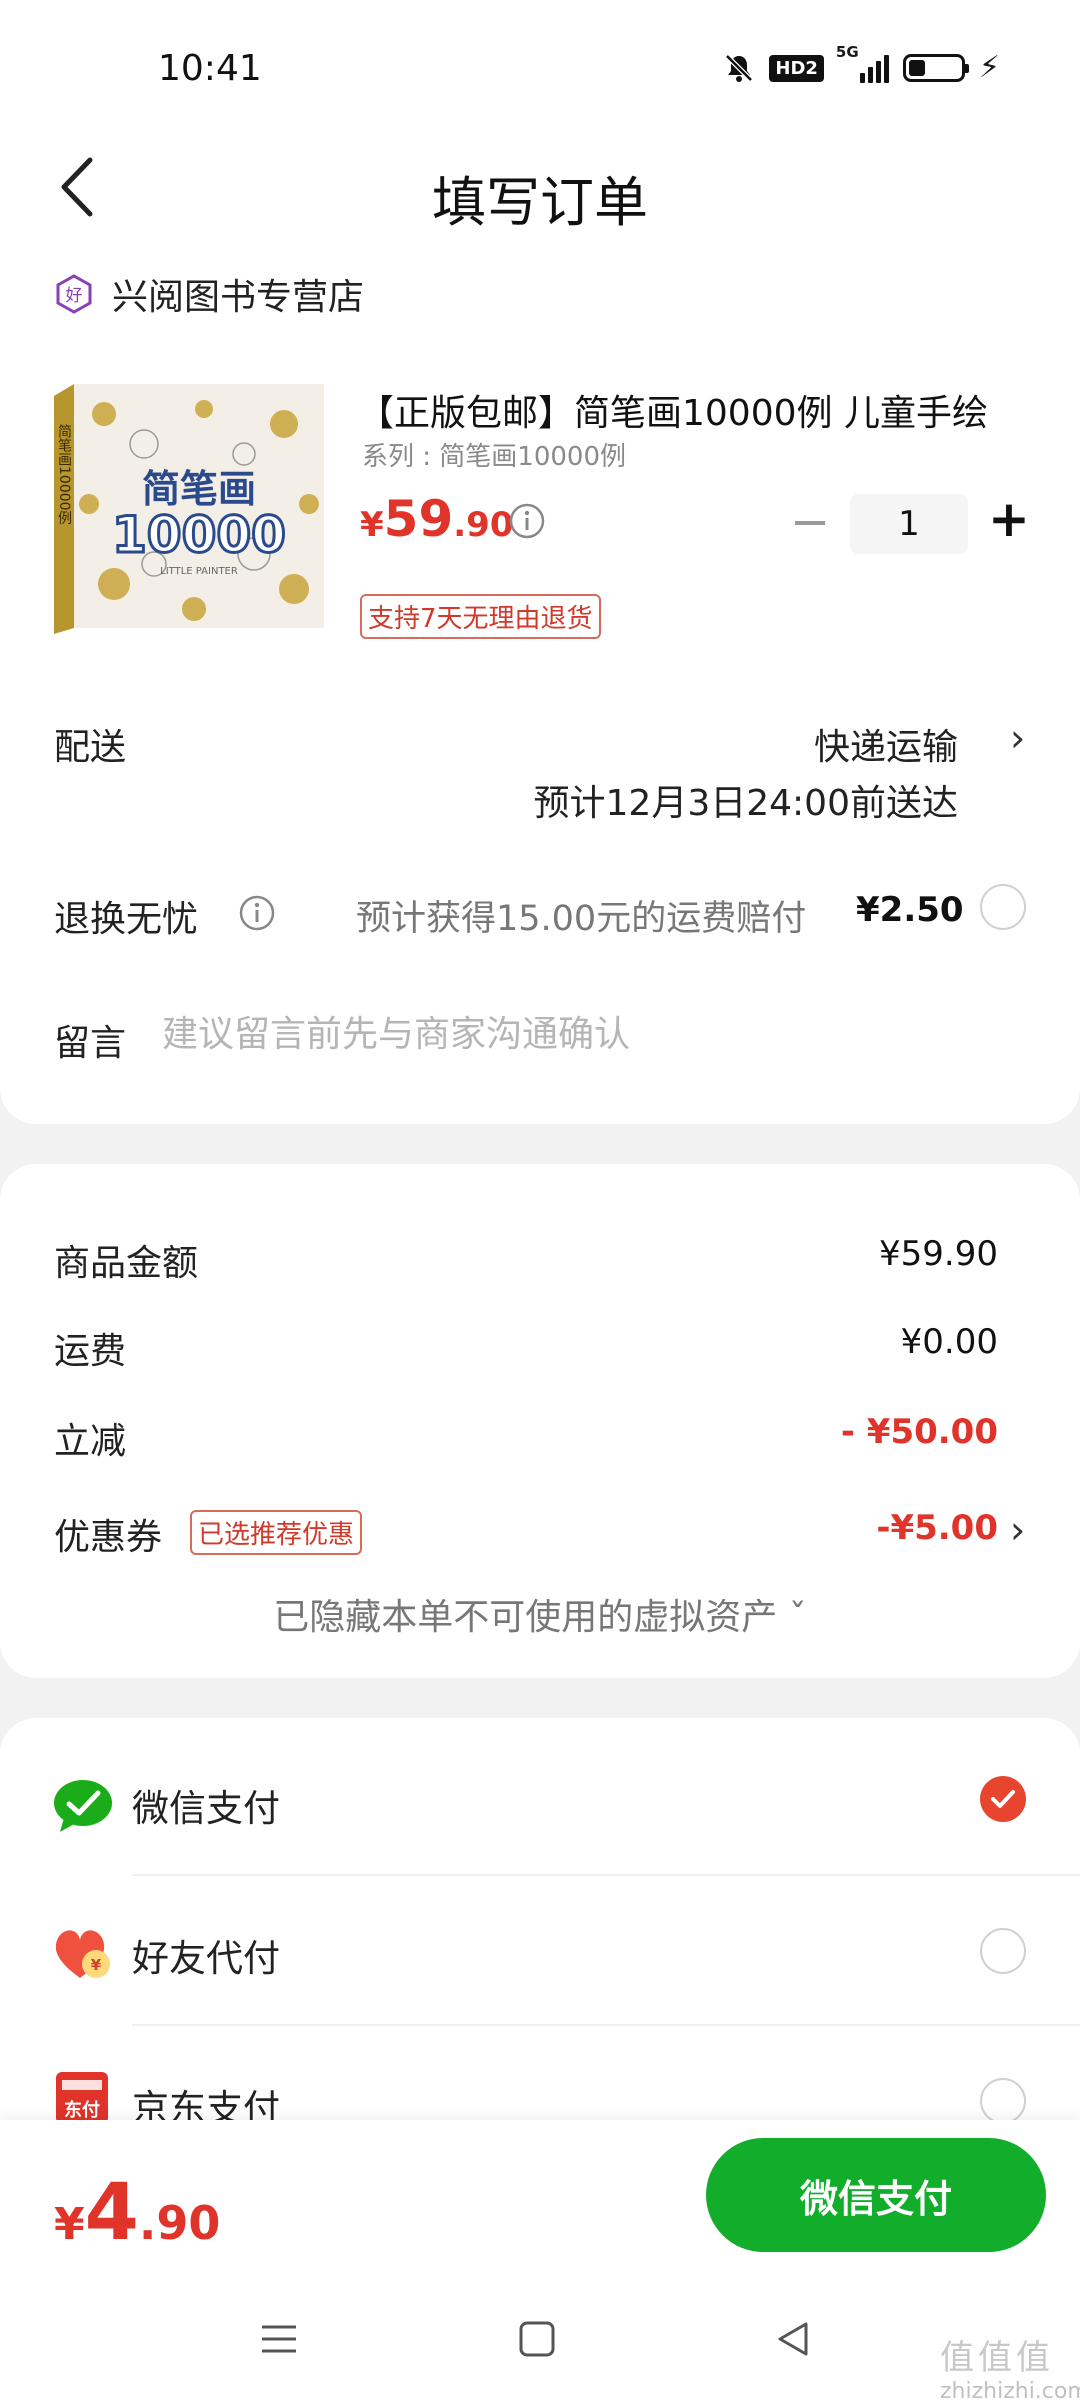 Image resolution: width=1080 pixels, height=2400 pixels. Describe the element at coordinates (1003, 907) in the screenshot. I see `exchange-radio` at that location.